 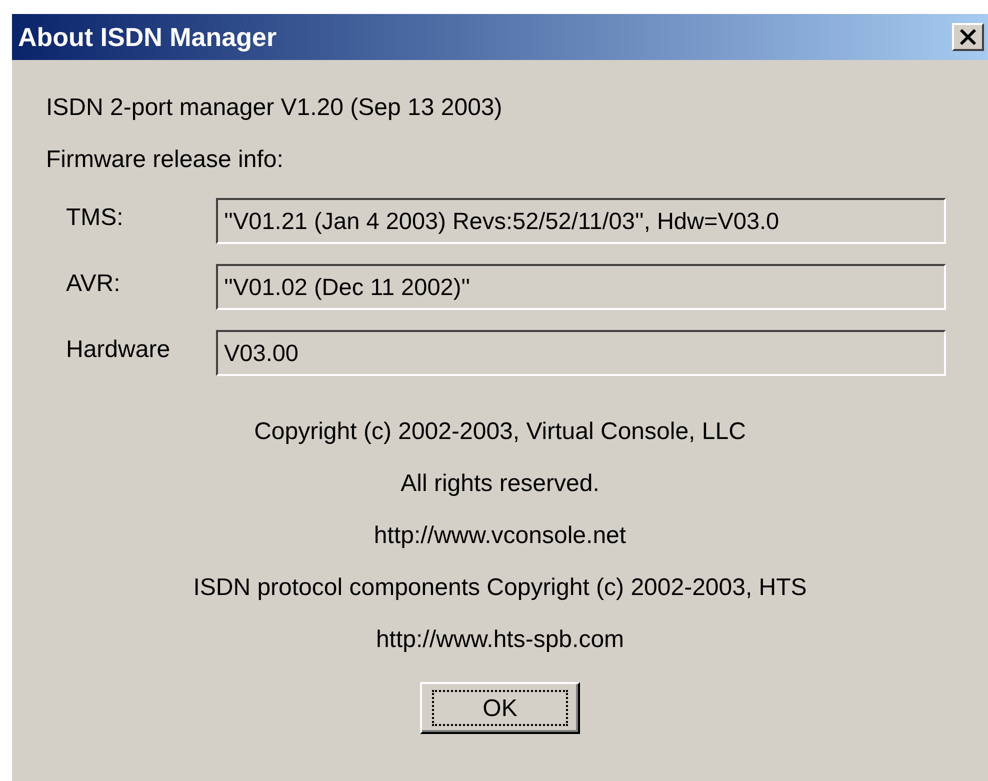 What do you see at coordinates (500, 588) in the screenshot?
I see `credit-text: ISDN protocol components Copyright (c) 2002-2003, HTS` at bounding box center [500, 588].